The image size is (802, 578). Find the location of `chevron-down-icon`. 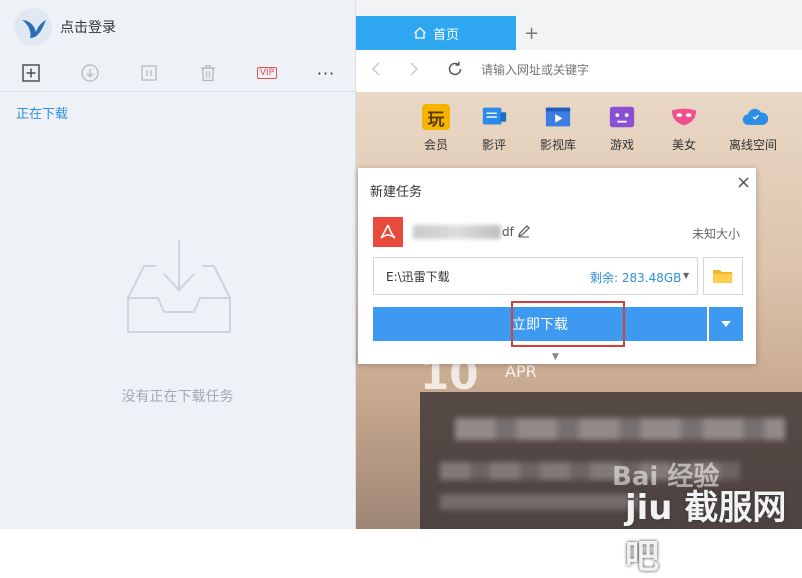

chevron-down-icon is located at coordinates (726, 324).